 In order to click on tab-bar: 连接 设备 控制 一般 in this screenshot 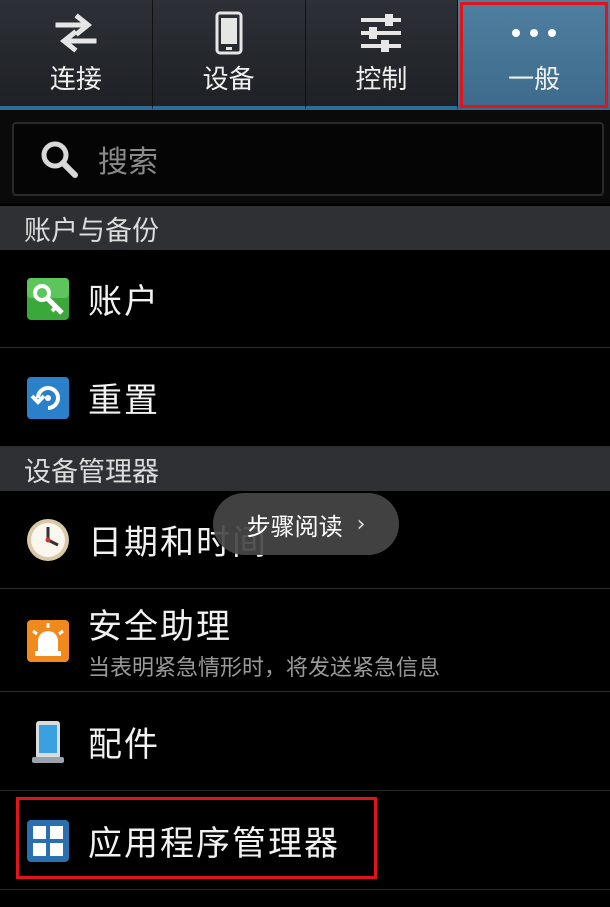, I will do `click(305, 55)`.